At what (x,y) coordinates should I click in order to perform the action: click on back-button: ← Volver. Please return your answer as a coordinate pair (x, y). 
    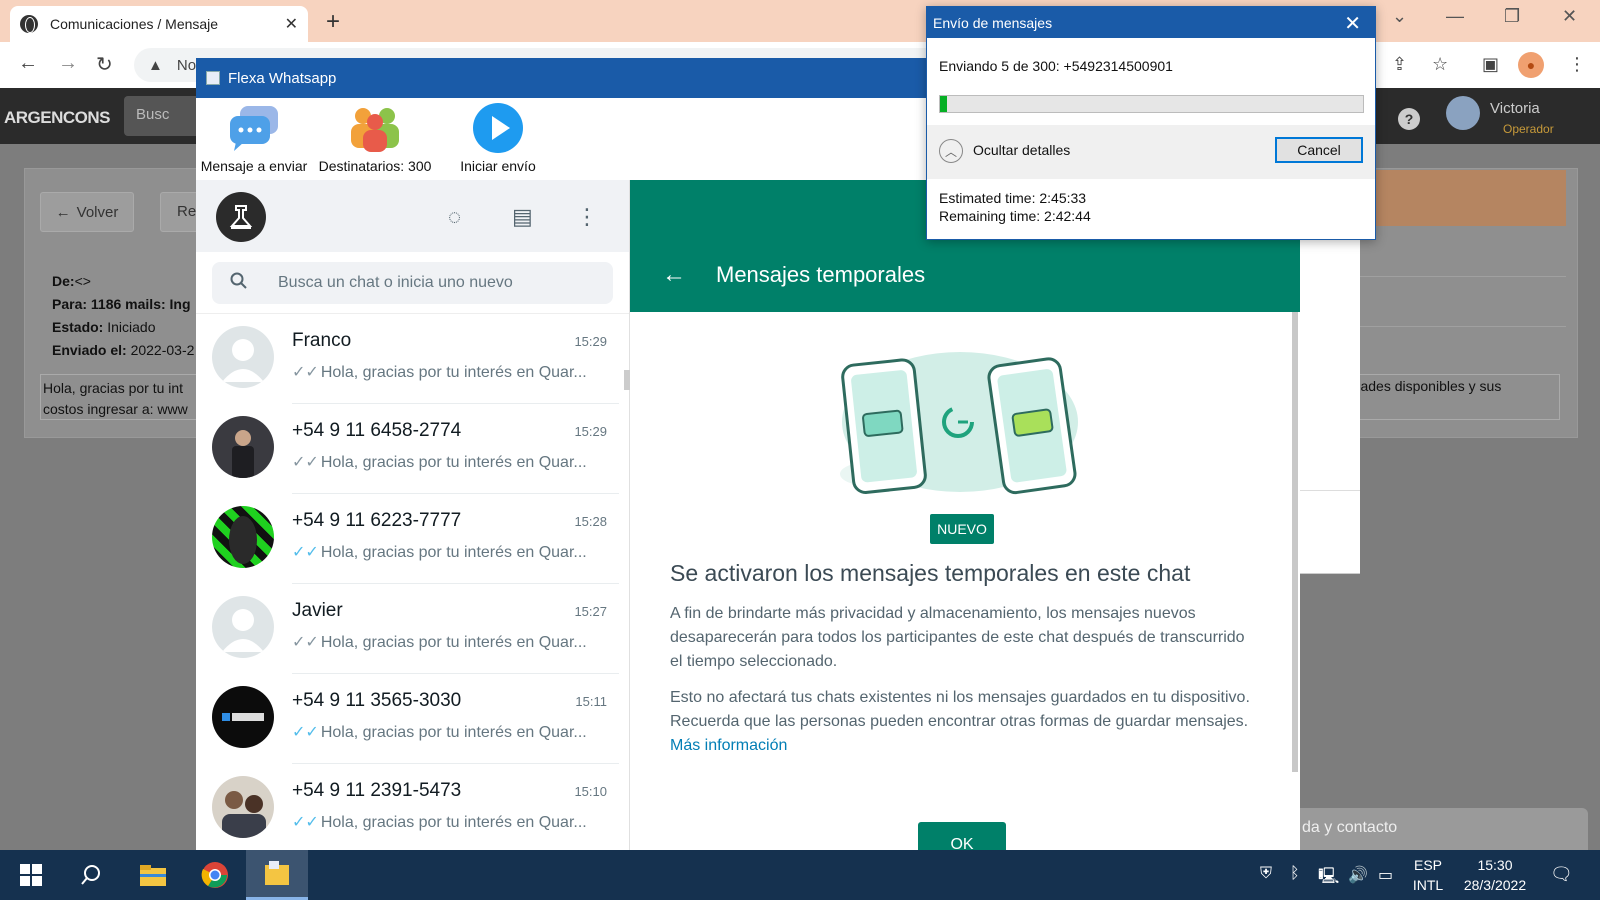
    Looking at the image, I should click on (87, 212).